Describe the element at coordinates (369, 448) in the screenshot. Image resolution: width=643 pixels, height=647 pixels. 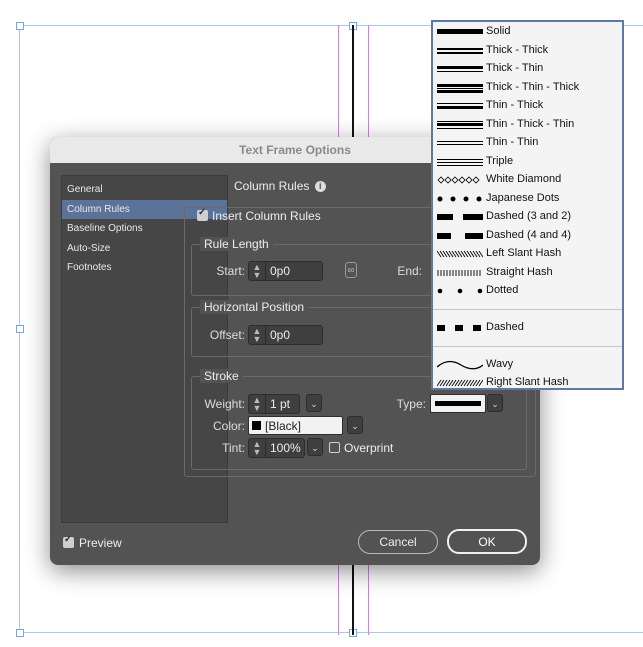
I see `overprint-label: Overprint` at that location.